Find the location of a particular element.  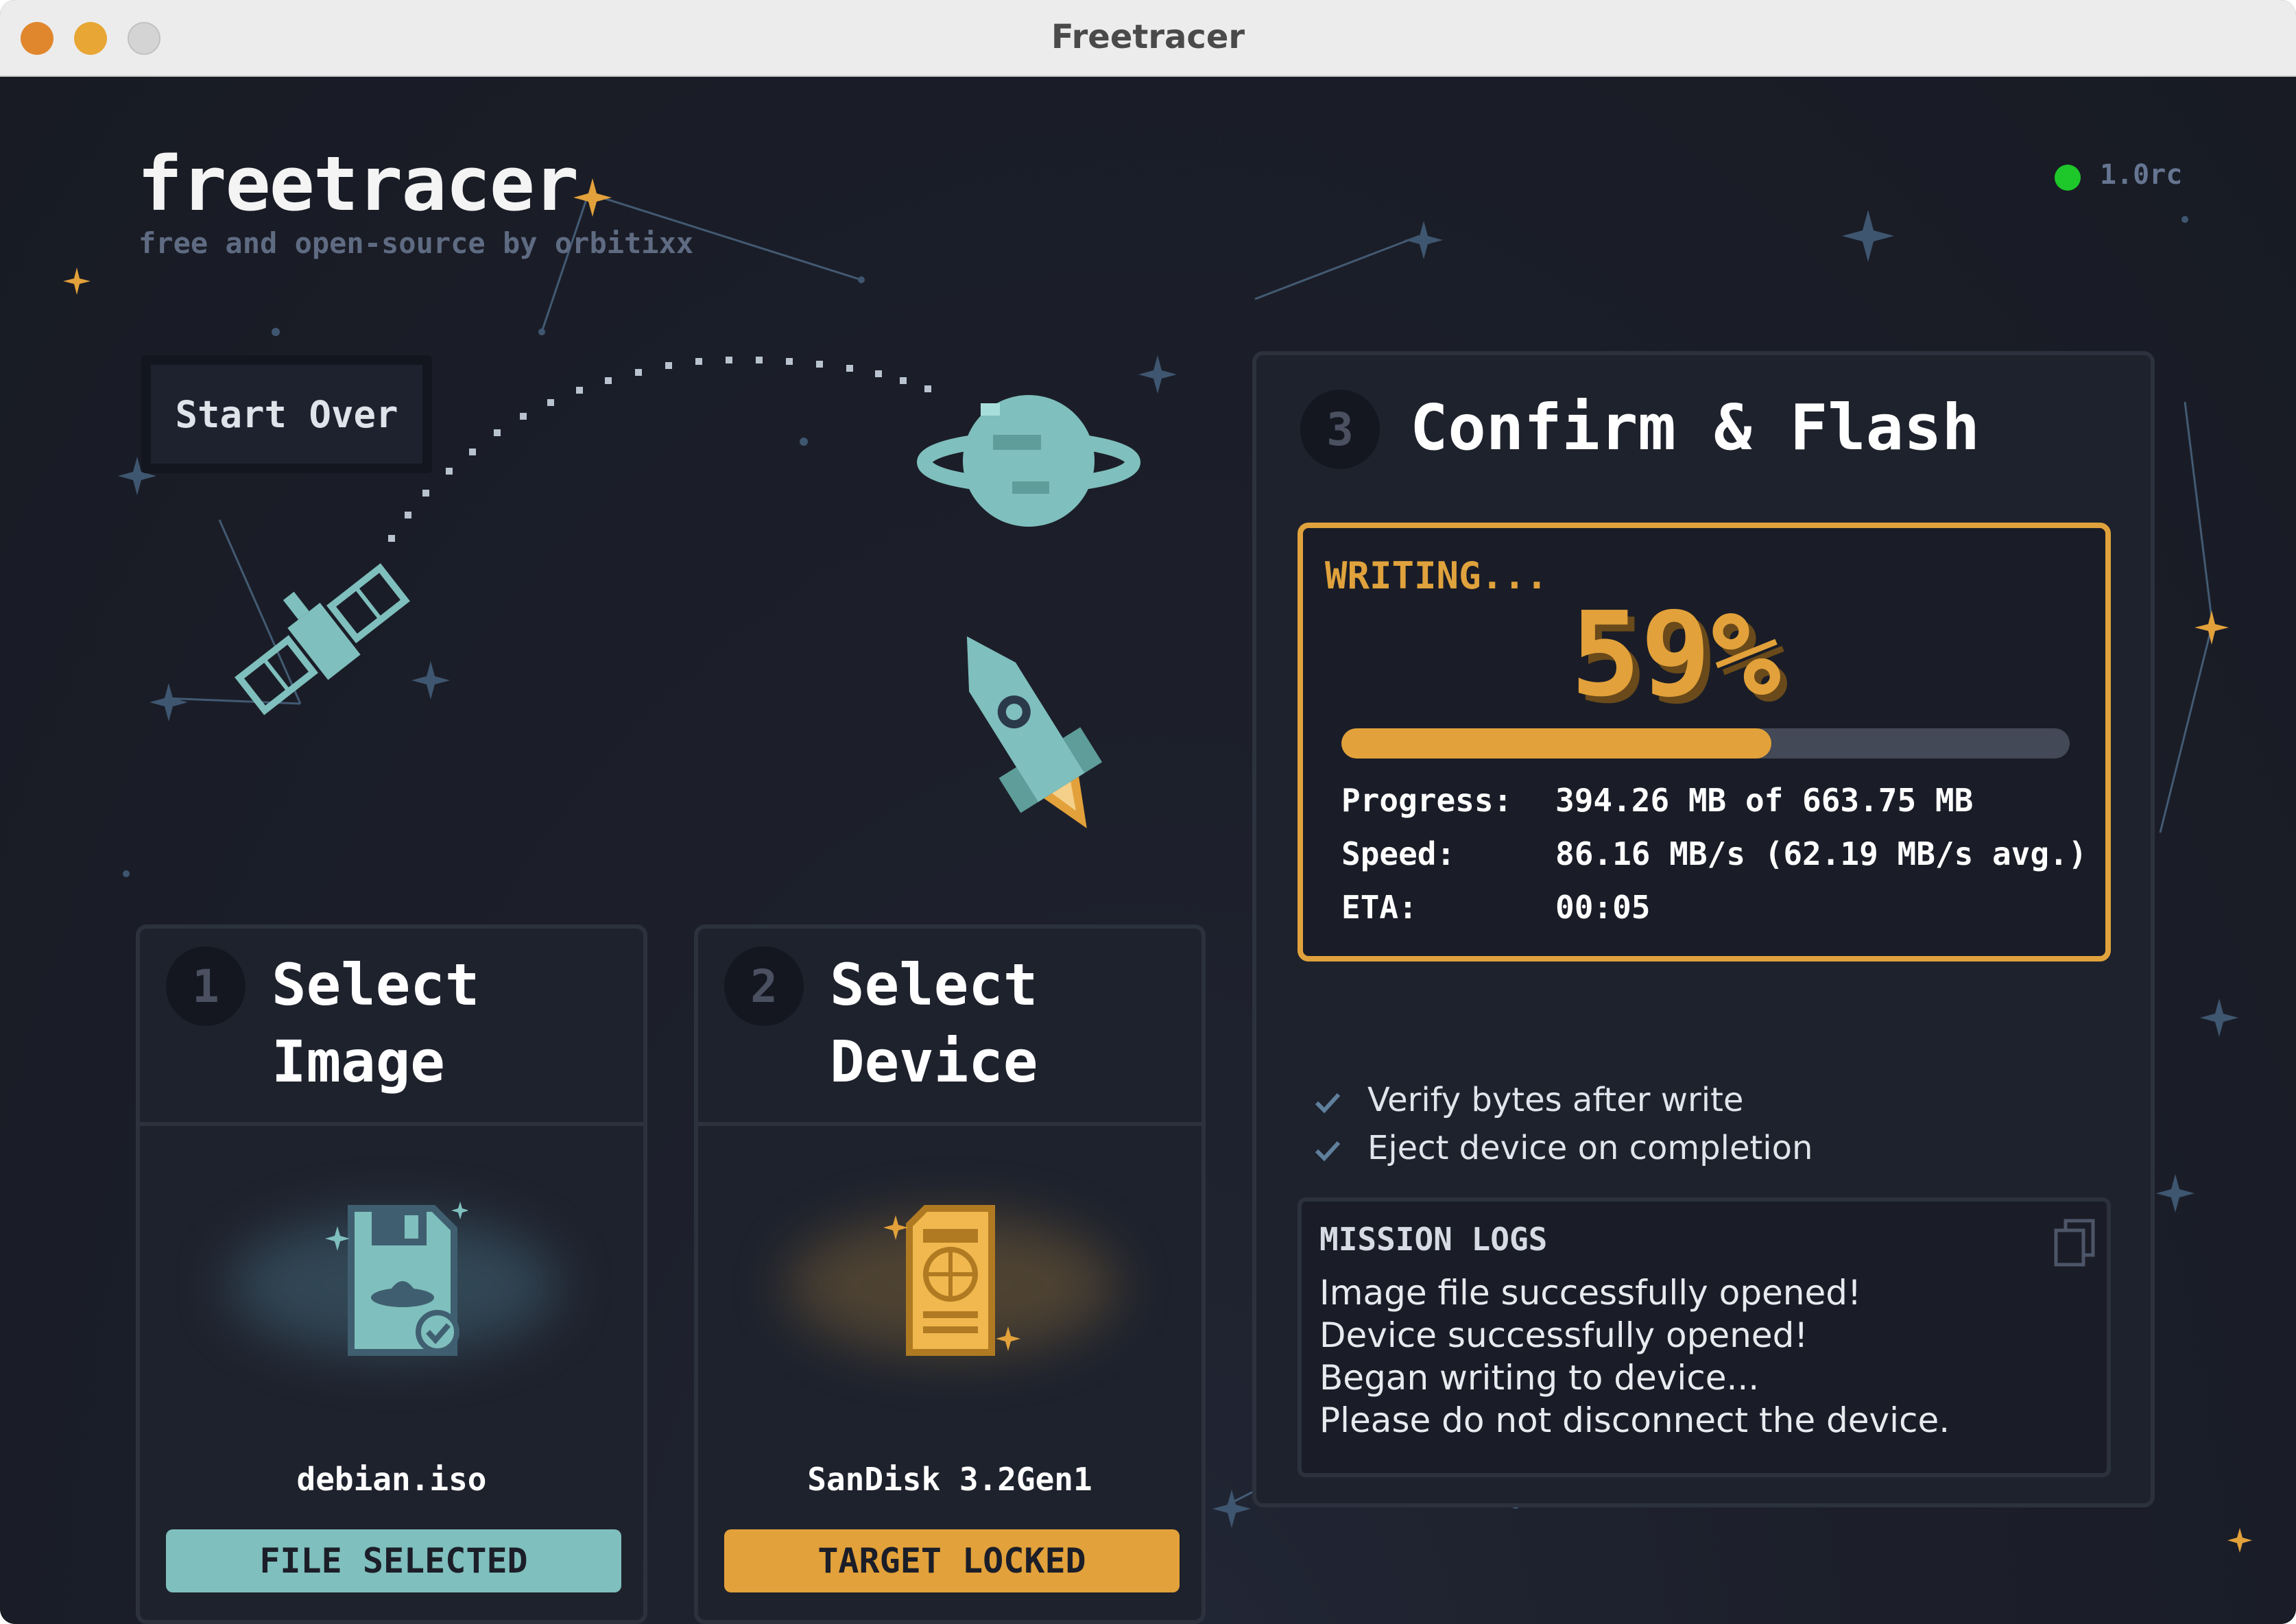

write-percent: 59% is located at coordinates (1676, 655).